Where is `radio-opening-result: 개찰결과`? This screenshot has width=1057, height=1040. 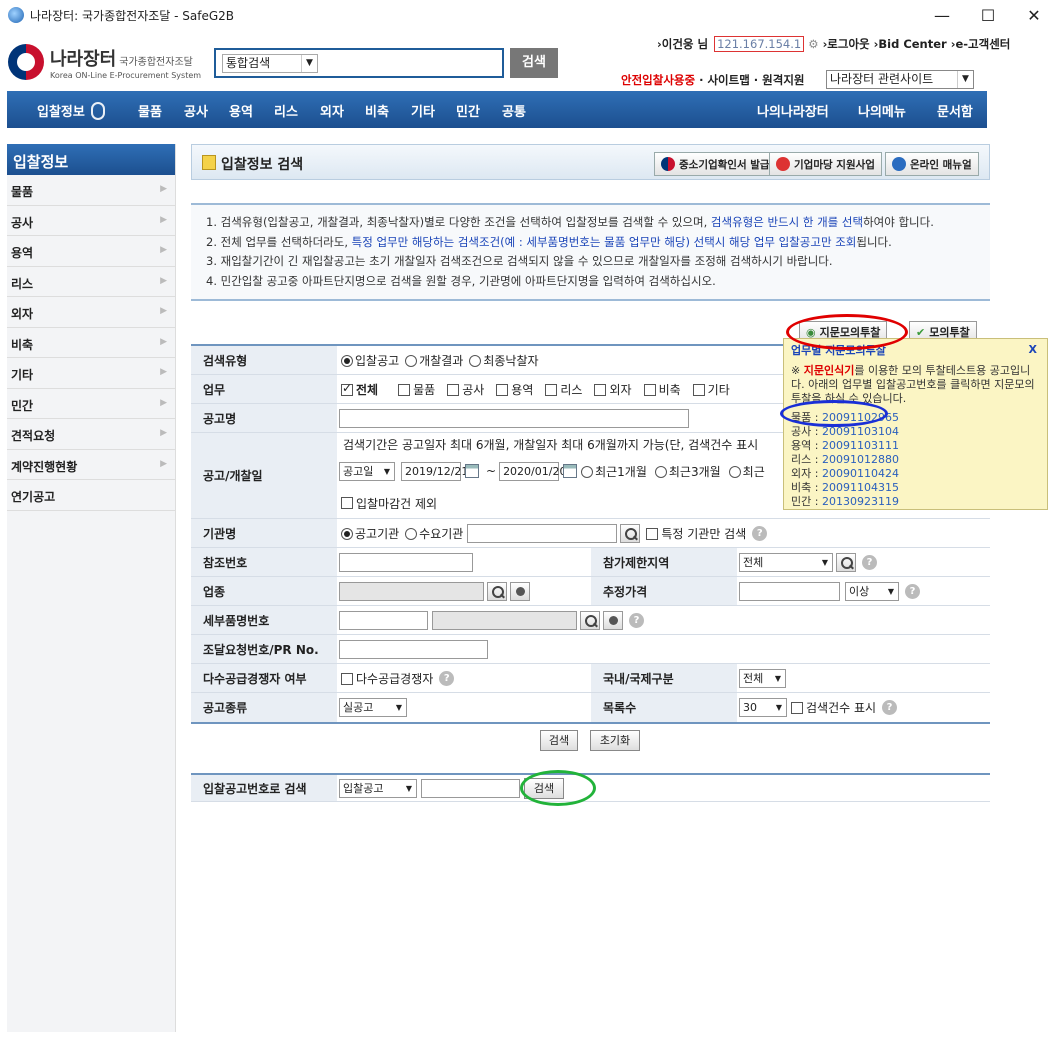
radio-opening-result: 개찰결과 is located at coordinates (434, 360).